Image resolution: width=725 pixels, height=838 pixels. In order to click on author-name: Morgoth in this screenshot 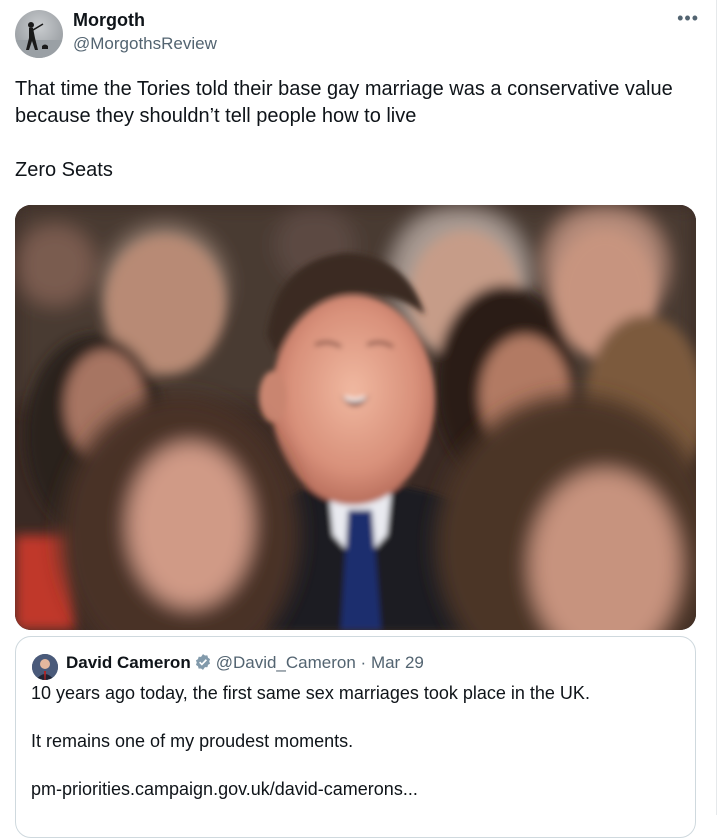, I will do `click(109, 20)`.